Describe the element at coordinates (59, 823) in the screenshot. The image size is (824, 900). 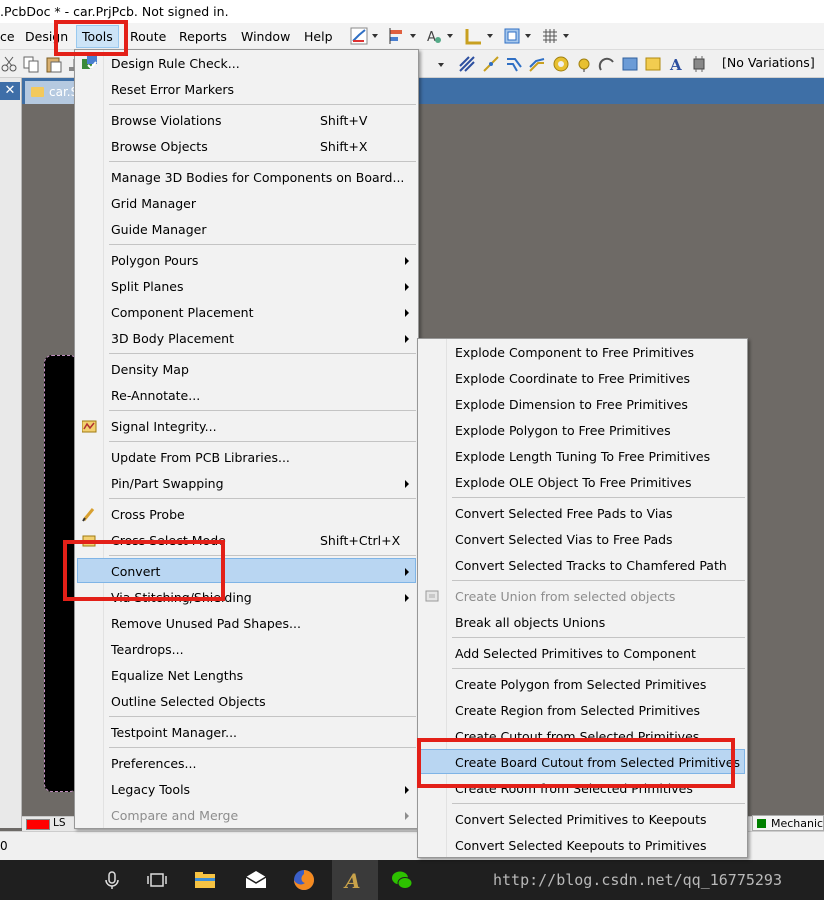
I see `layer-set-label: LS` at that location.